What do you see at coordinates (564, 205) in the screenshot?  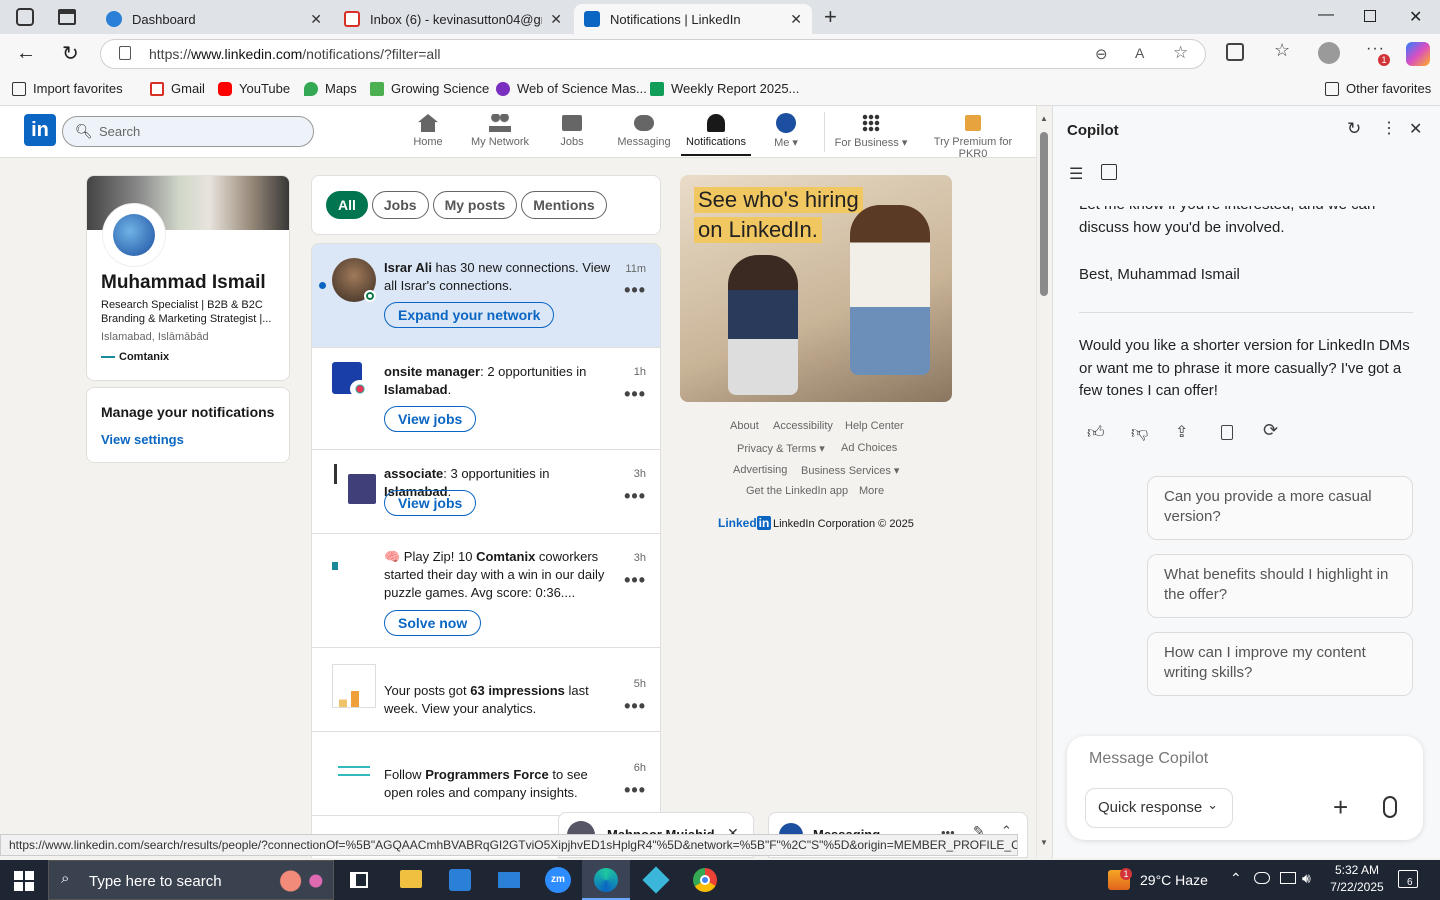 I see `filter-mentions: Mentions` at bounding box center [564, 205].